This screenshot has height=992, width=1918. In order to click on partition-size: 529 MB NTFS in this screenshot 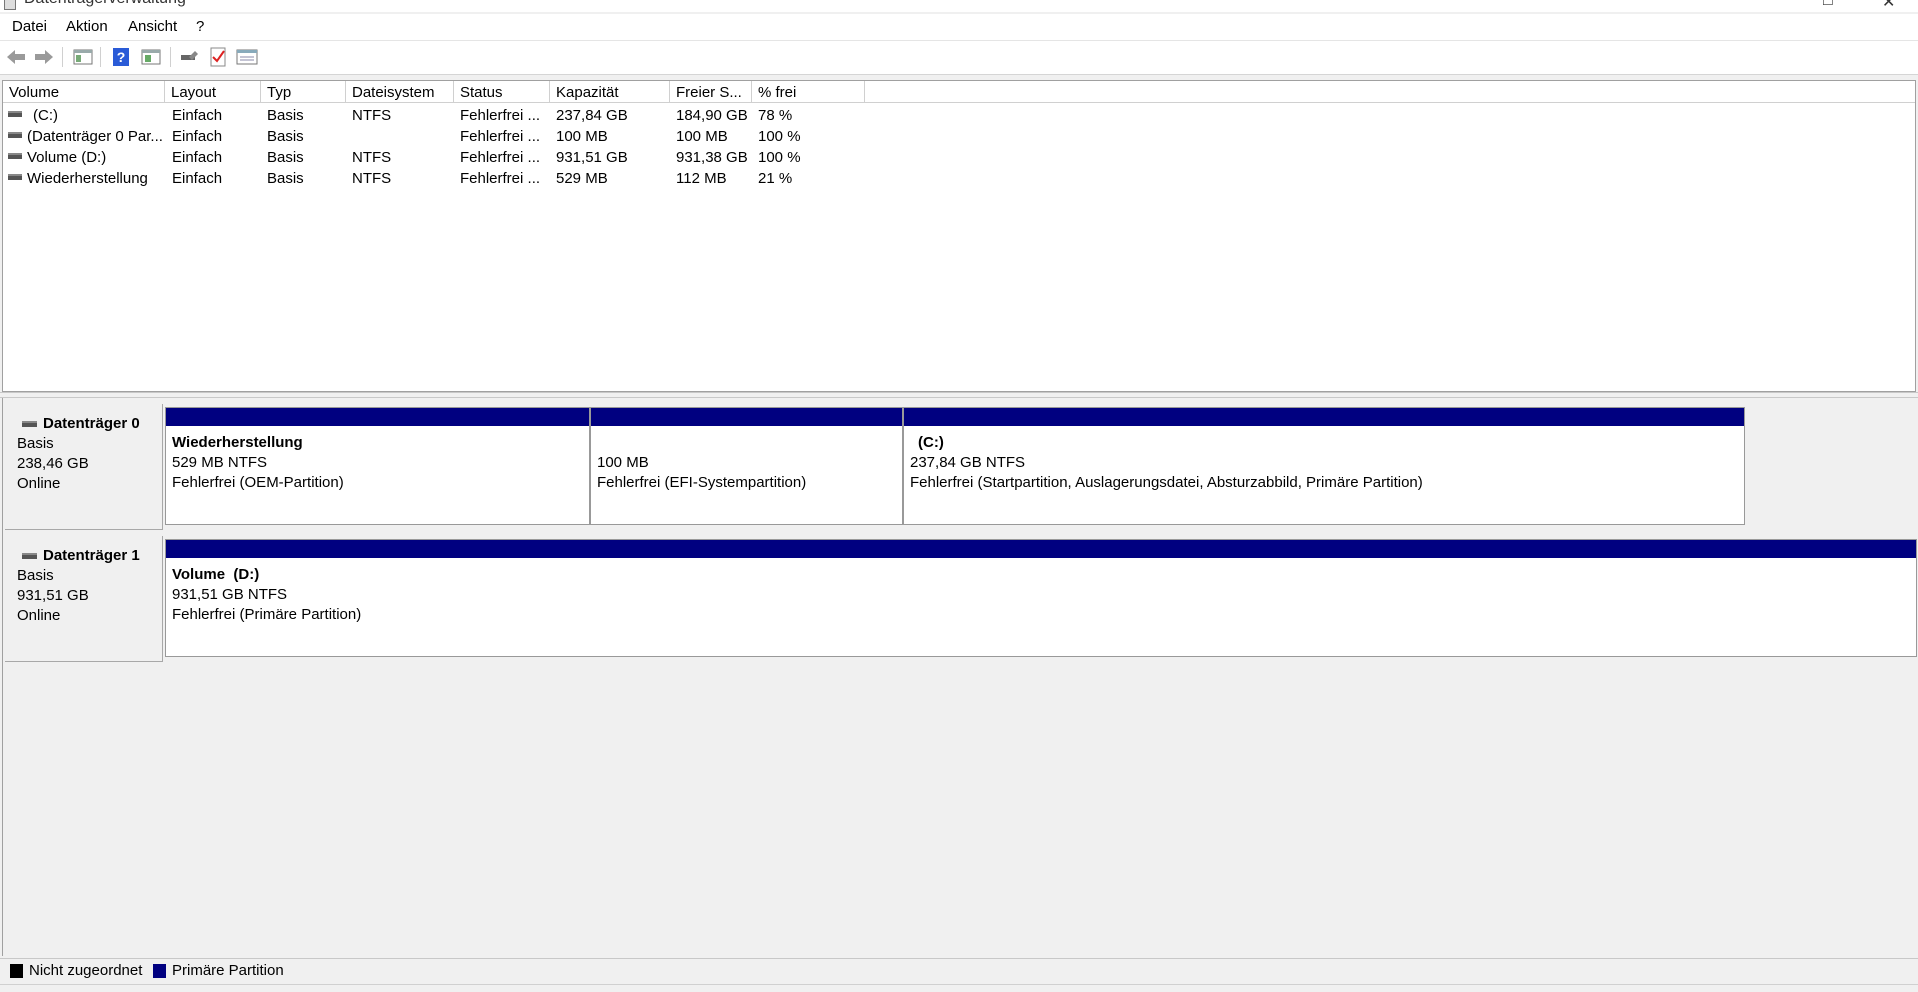, I will do `click(220, 462)`.